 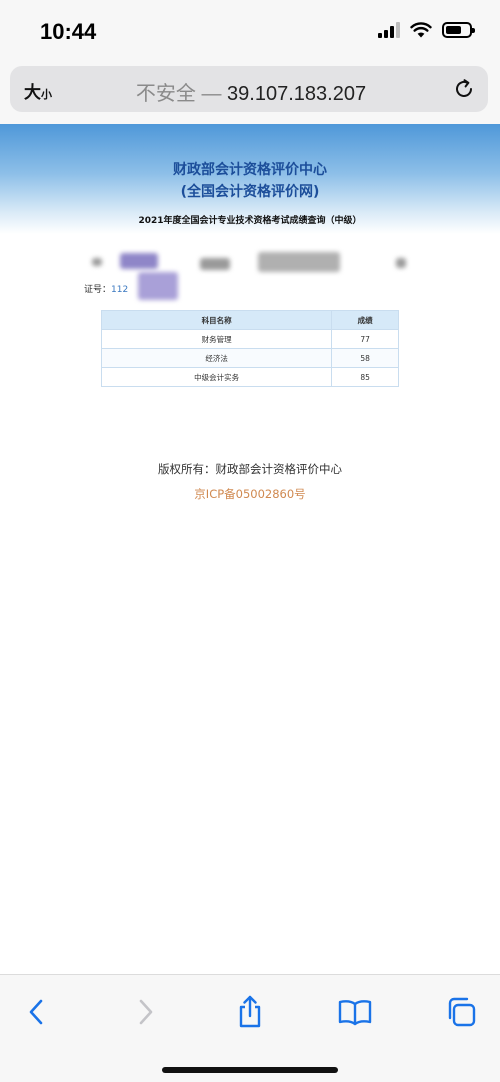 I want to click on header-score: 成绩, so click(x=365, y=320).